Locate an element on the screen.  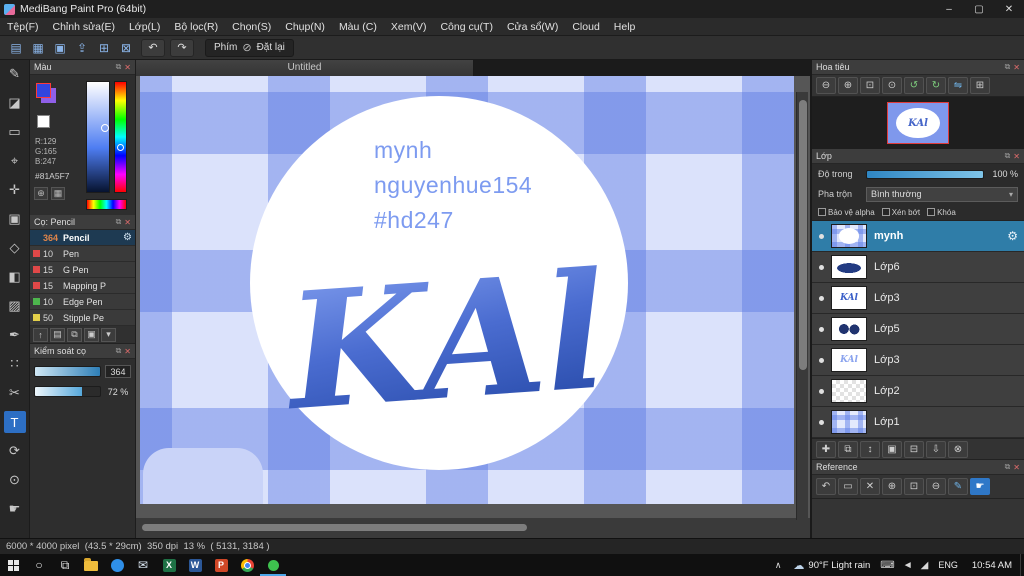
color-bar is located at coordinates (106, 204).